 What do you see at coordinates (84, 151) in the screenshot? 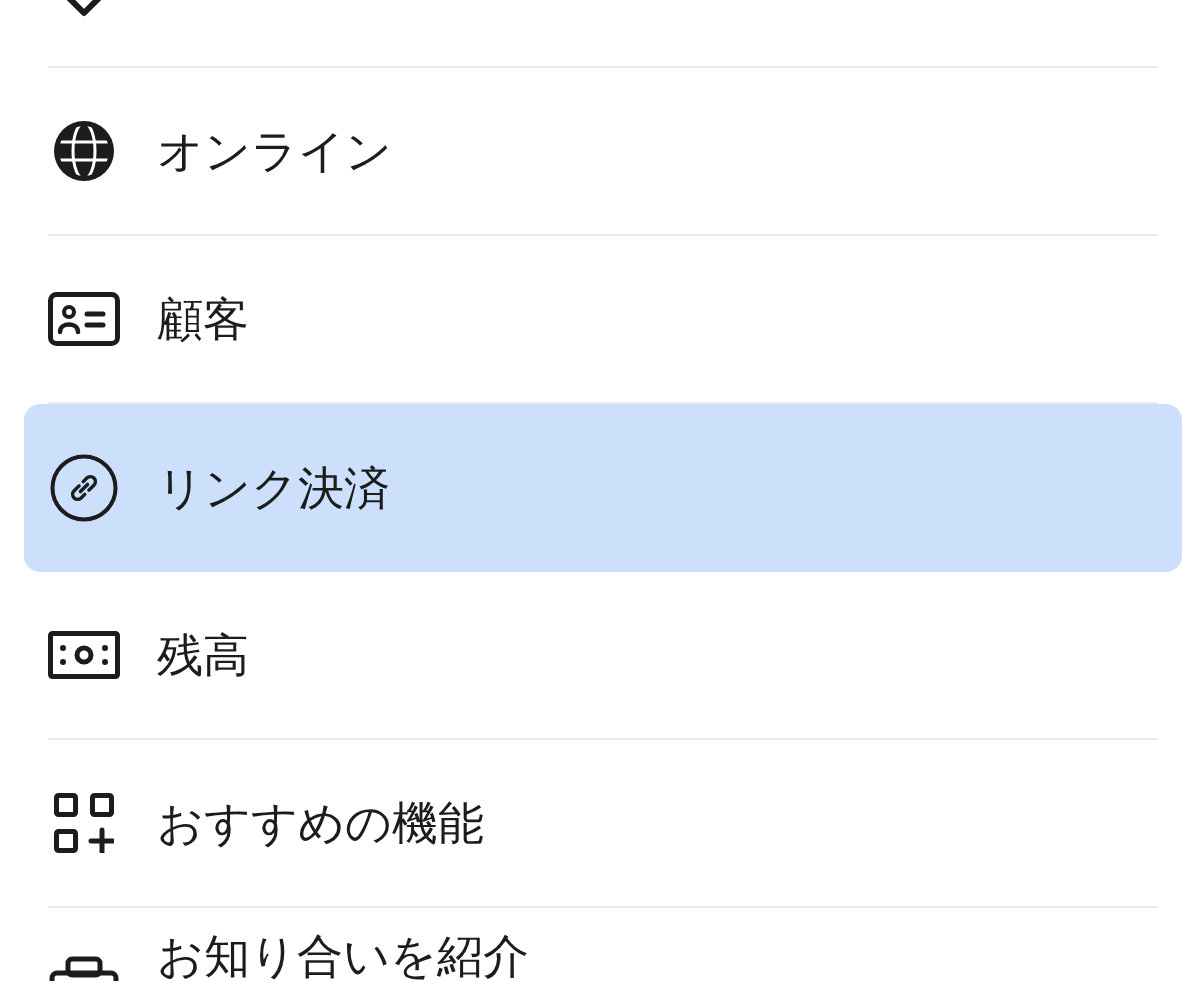
I see `globe-icon` at bounding box center [84, 151].